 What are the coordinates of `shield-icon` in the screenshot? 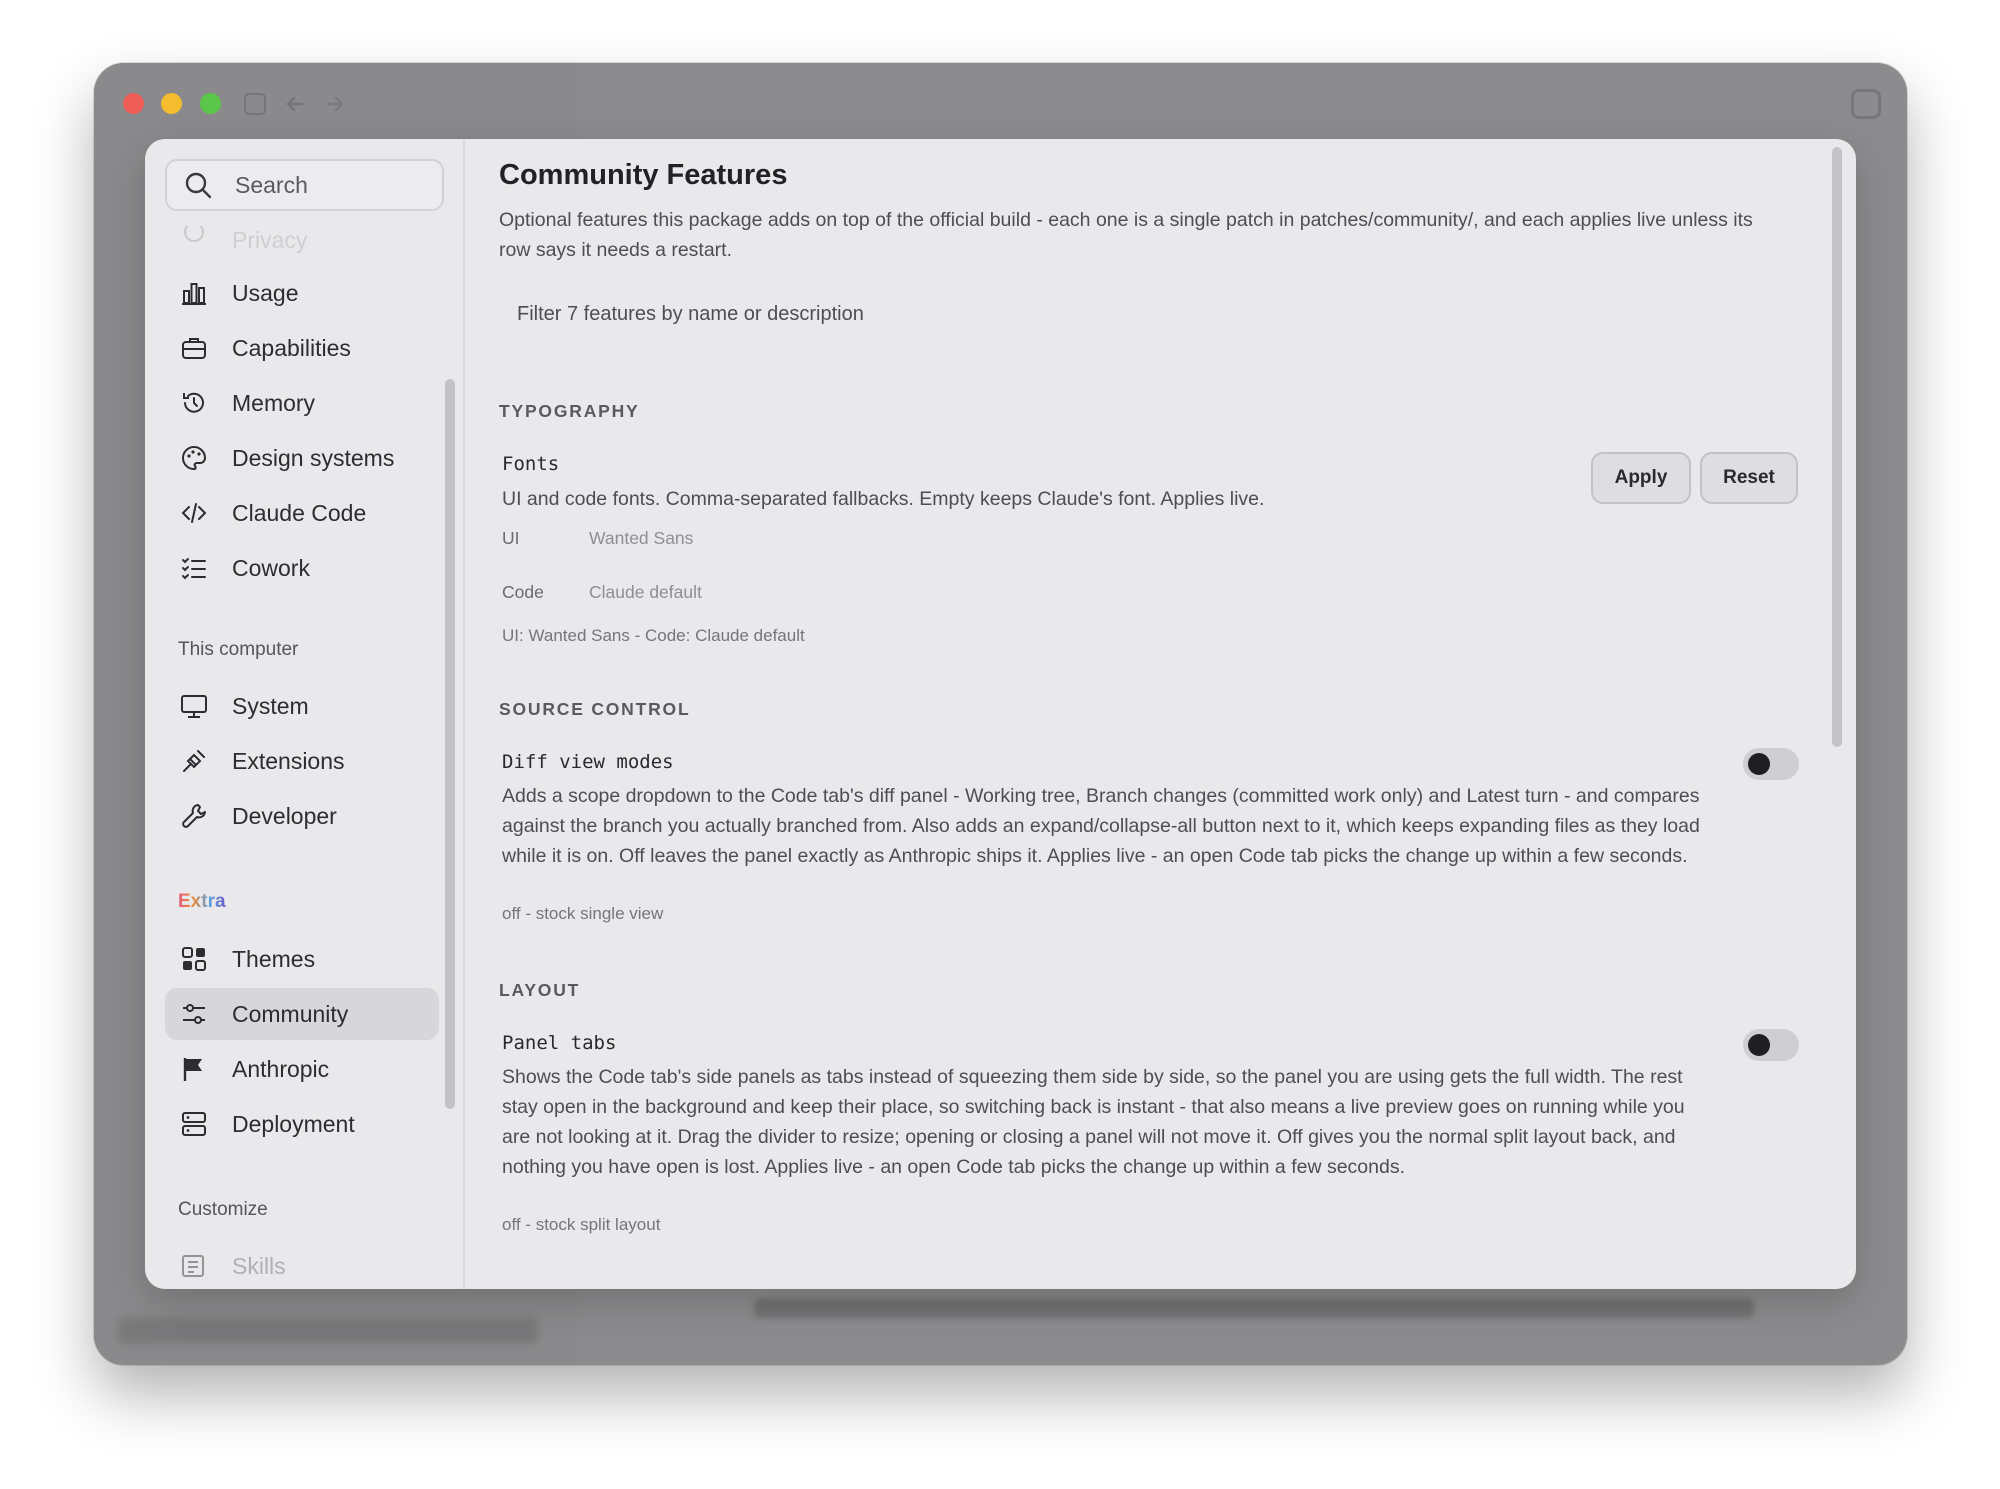 It's located at (194, 234).